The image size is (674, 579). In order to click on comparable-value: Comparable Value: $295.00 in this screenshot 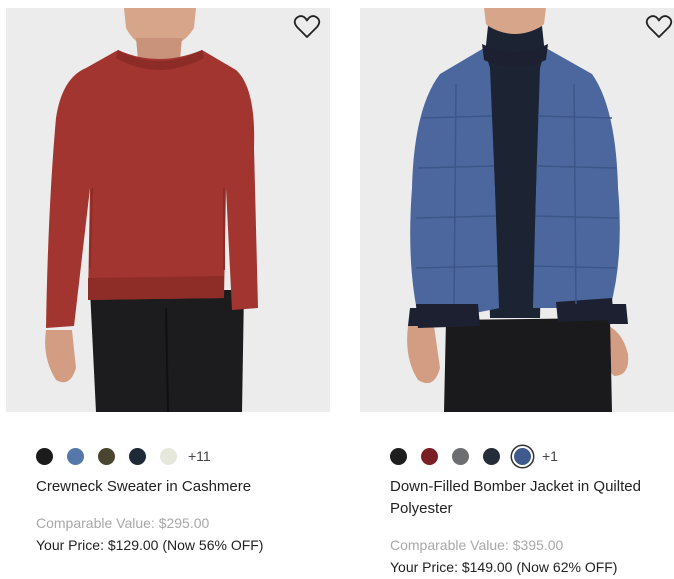, I will do `click(123, 523)`.